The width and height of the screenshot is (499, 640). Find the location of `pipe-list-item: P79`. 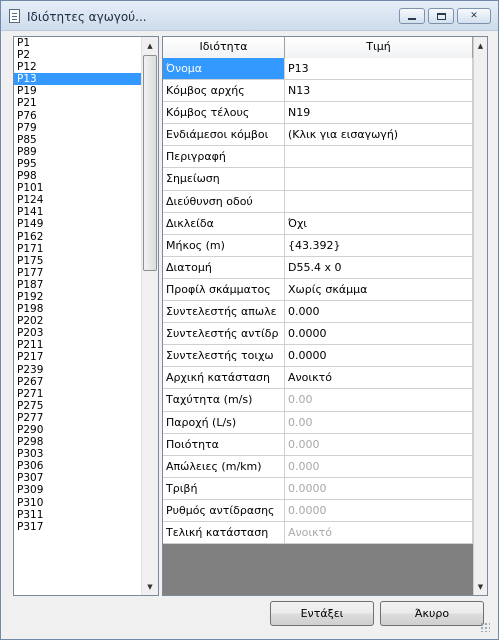

pipe-list-item: P79 is located at coordinates (78, 128).